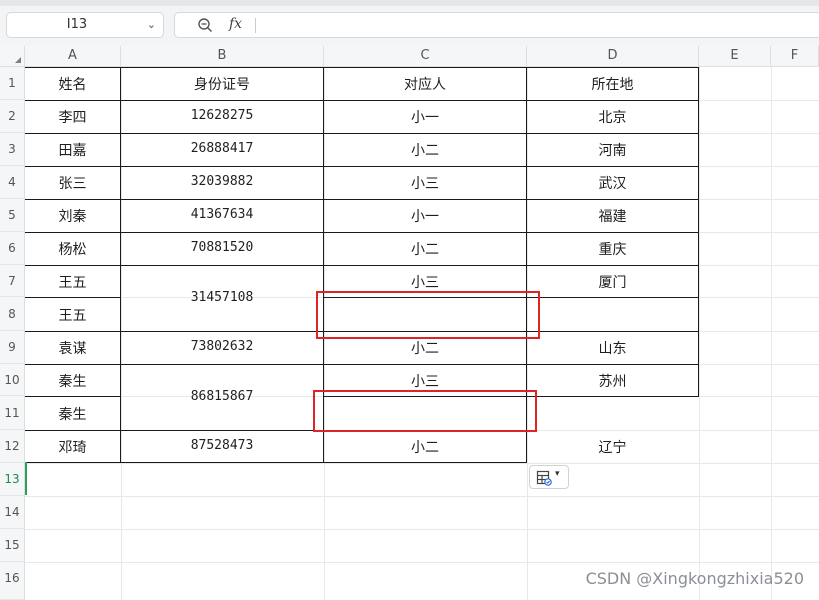  I want to click on cell-name: 杨松, so click(72, 249).